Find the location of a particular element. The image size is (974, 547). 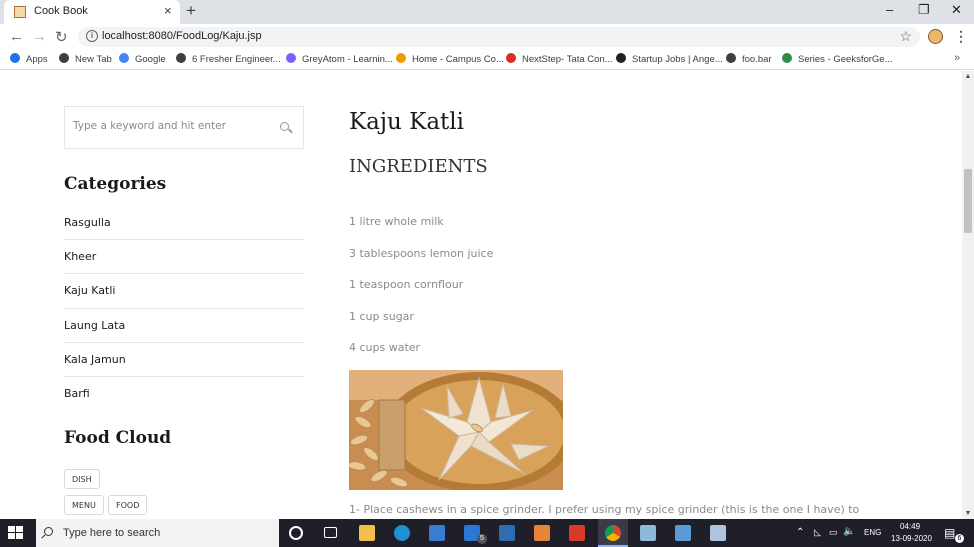

taskbar-search-box: Type here to search is located at coordinates (157, 533).